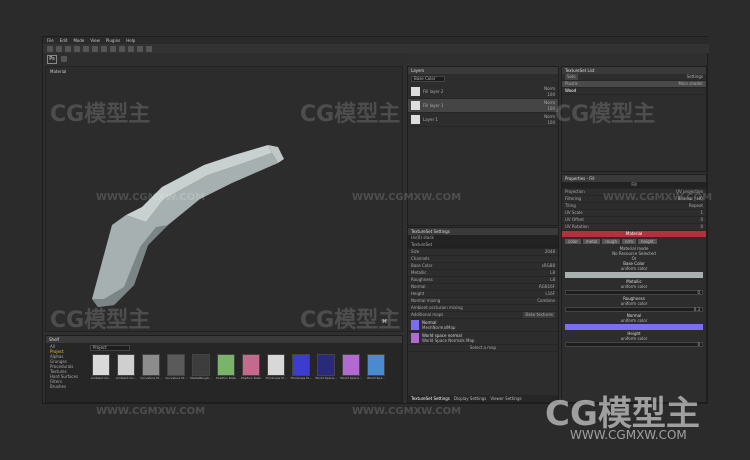  What do you see at coordinates (634, 309) in the screenshot?
I see `roughness-slider: 0.3` at bounding box center [634, 309].